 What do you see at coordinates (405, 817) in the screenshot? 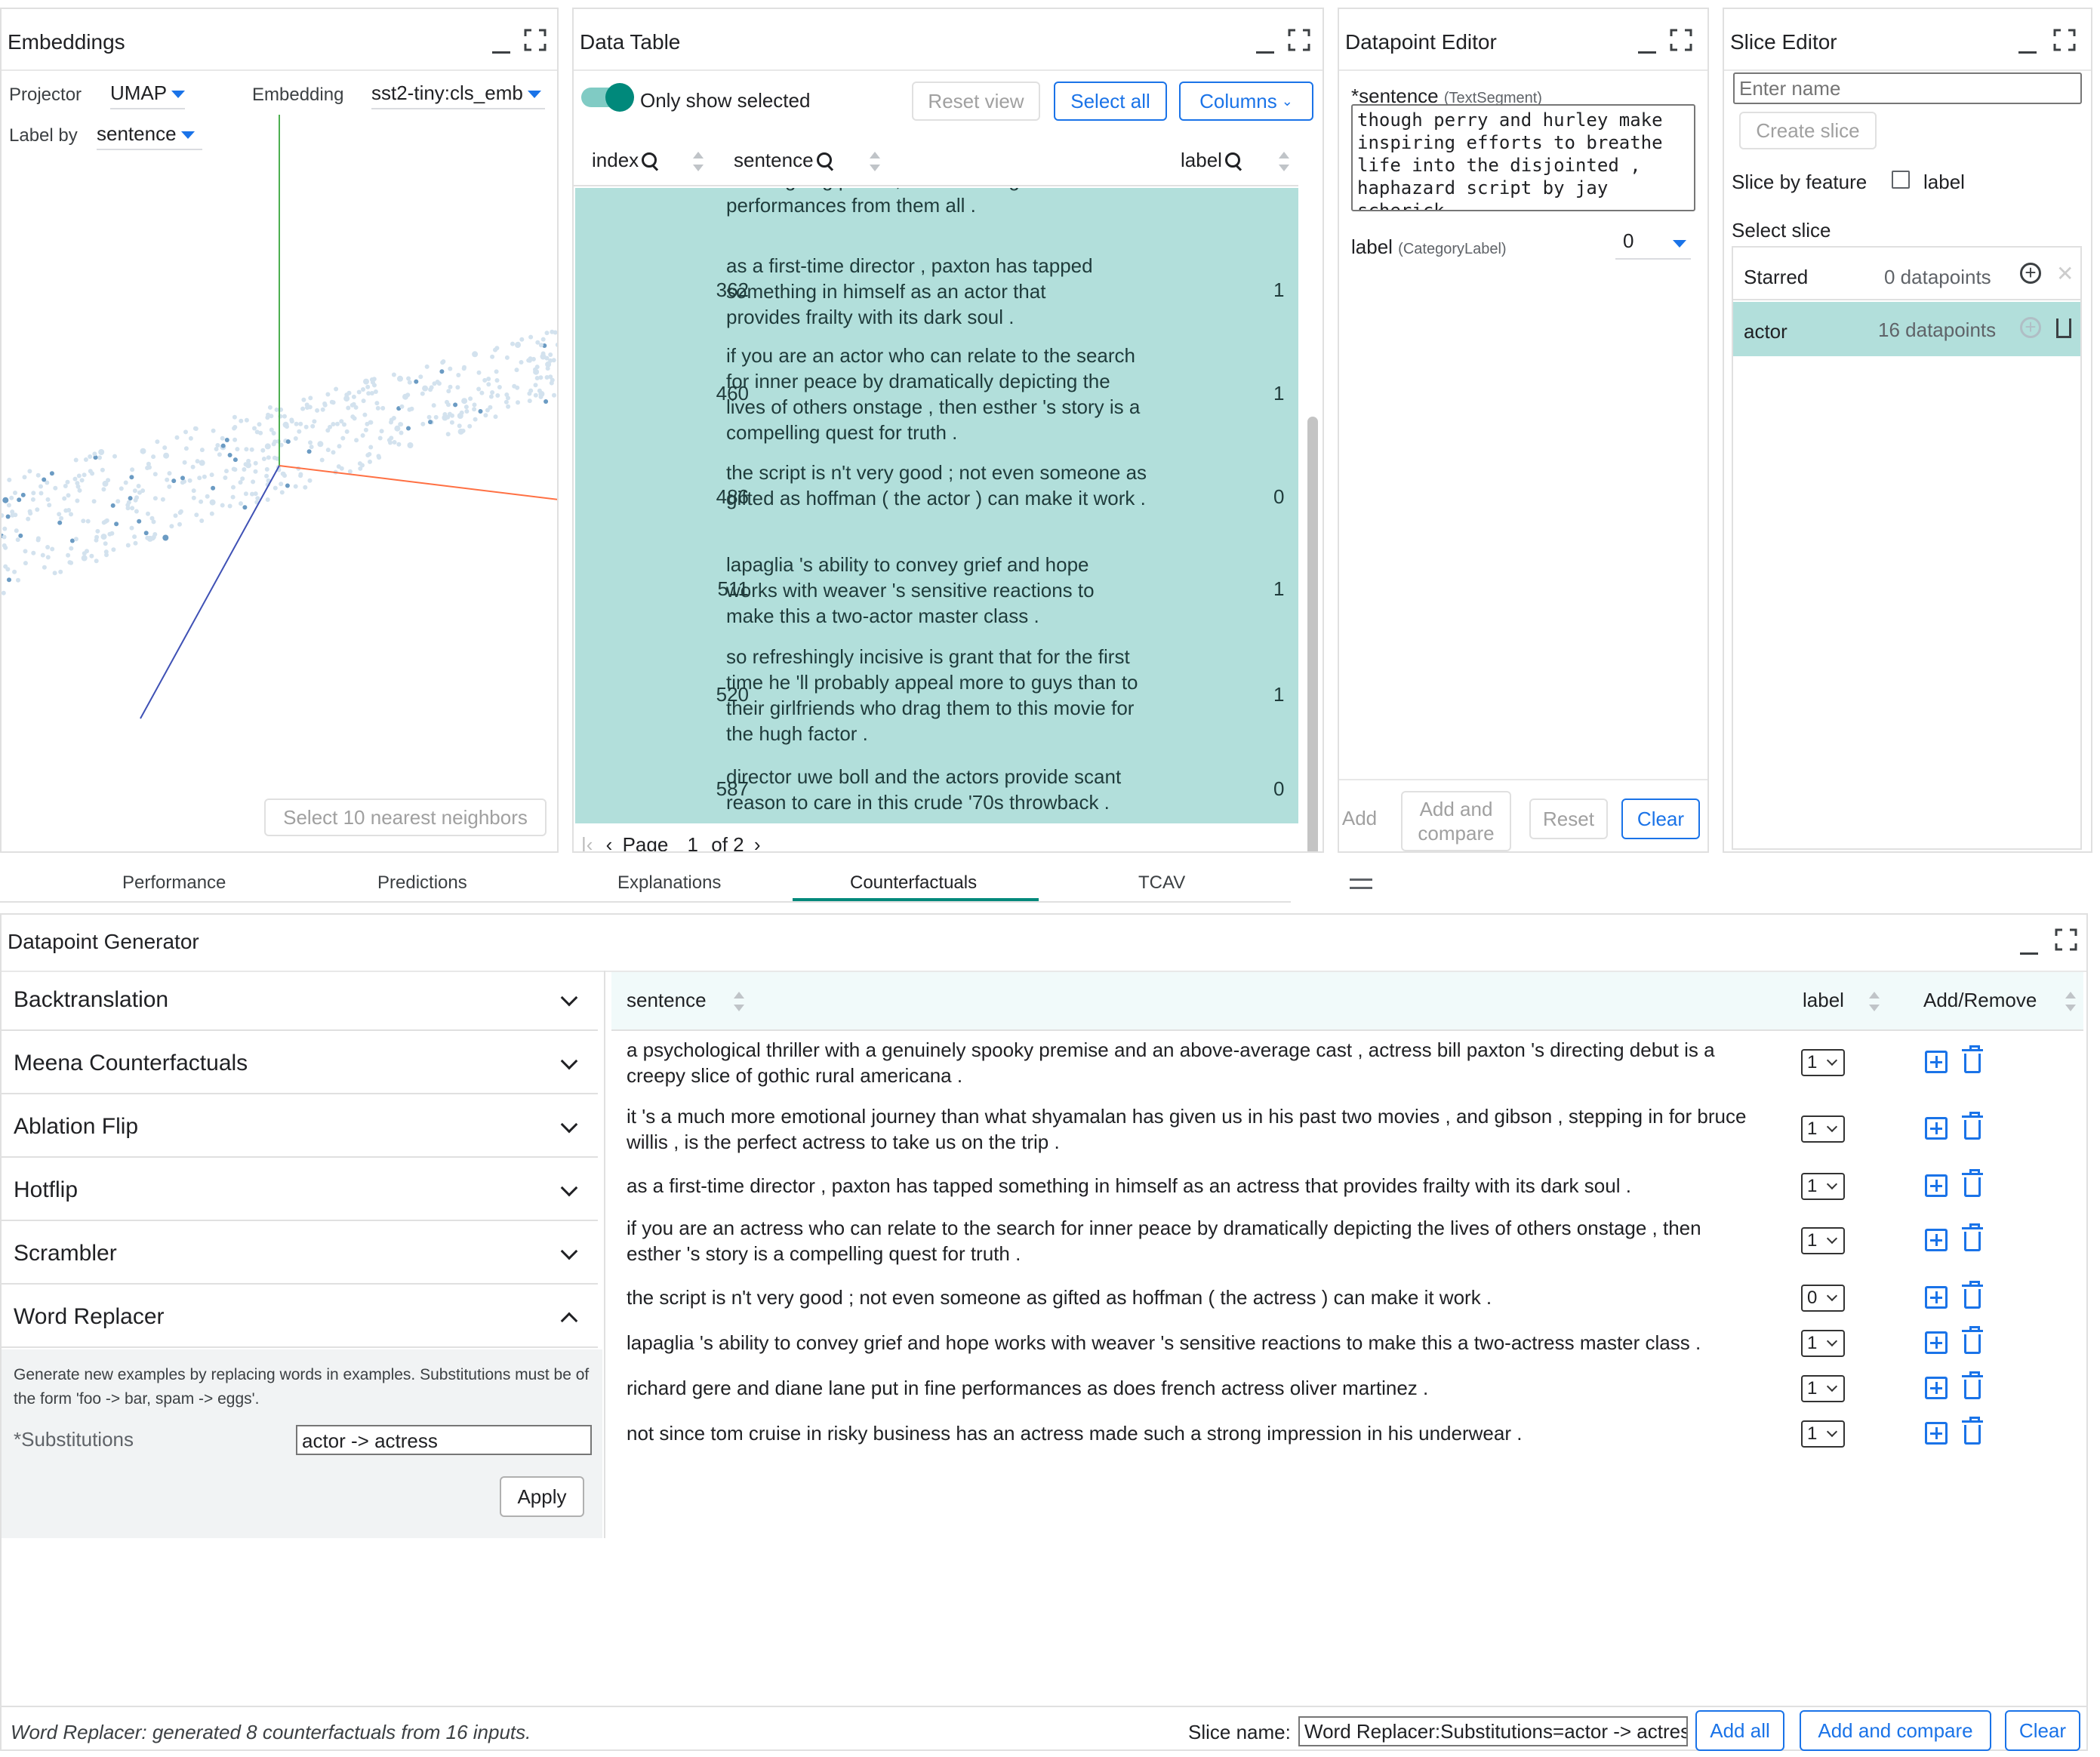
I see `select-nearest-neighbors-button: Select 10 nearest neighbors` at bounding box center [405, 817].